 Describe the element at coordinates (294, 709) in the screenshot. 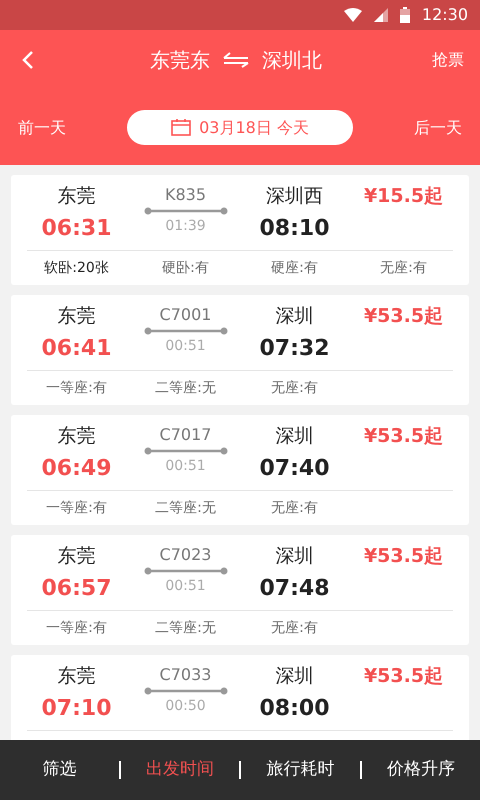

I see `arrival-time: 08:00` at that location.